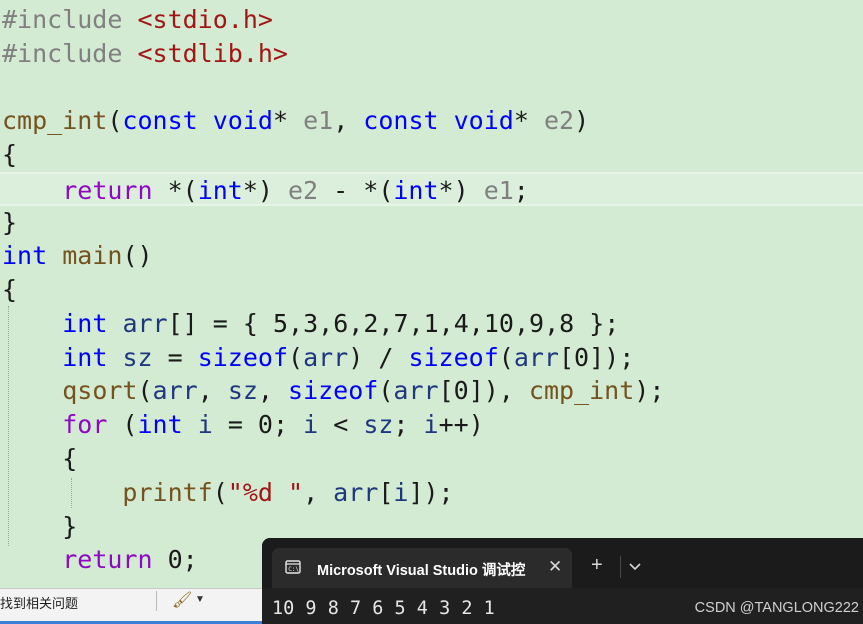  I want to click on terminal-tabstrip: C:\ Microsoft Visual Studio 调试控 ✕ +, so click(562, 563).